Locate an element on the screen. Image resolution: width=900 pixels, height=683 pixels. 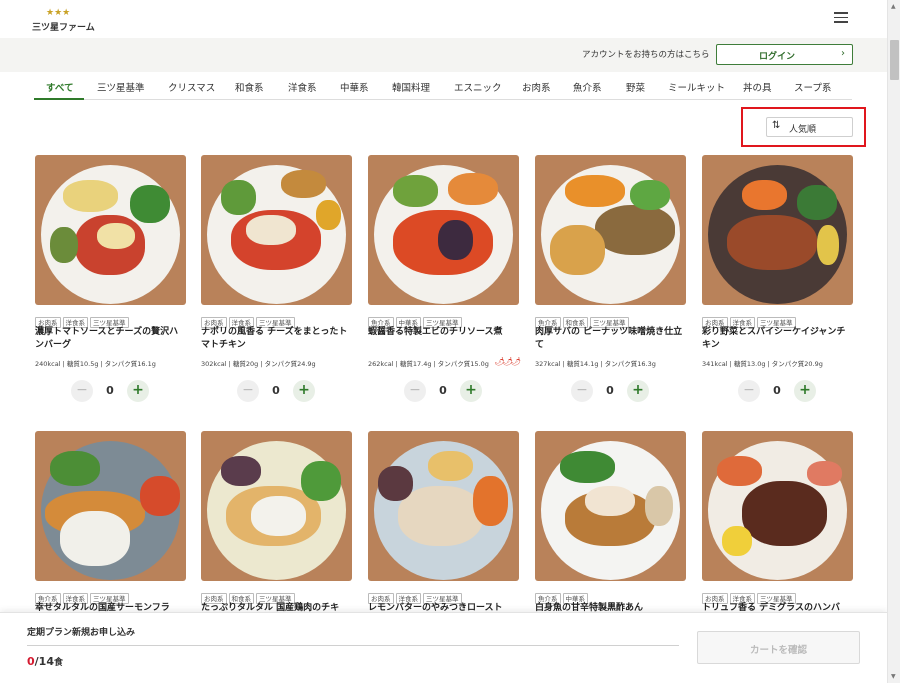
product-tags: 魚介系 洋食系 三ツ星基準 is located at coordinates (110, 595).